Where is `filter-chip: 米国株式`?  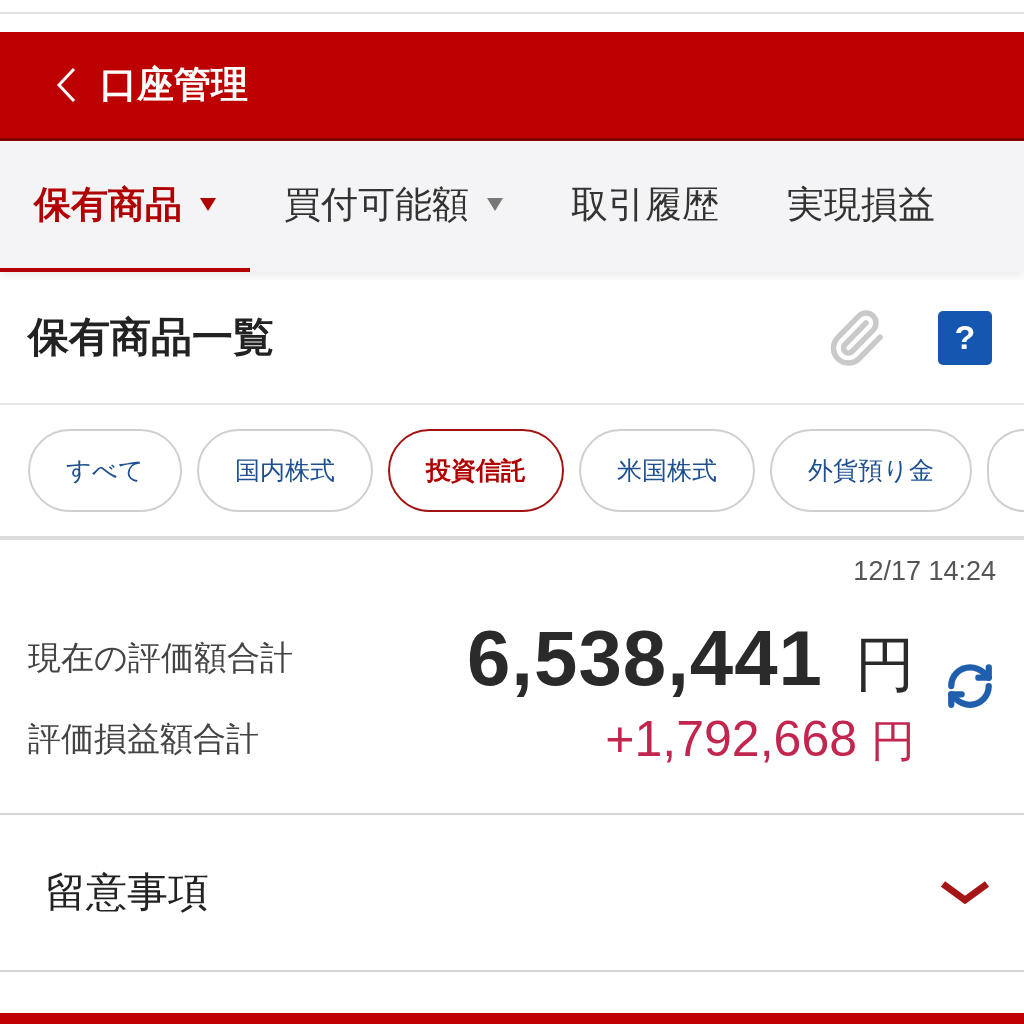
filter-chip: 米国株式 is located at coordinates (667, 470).